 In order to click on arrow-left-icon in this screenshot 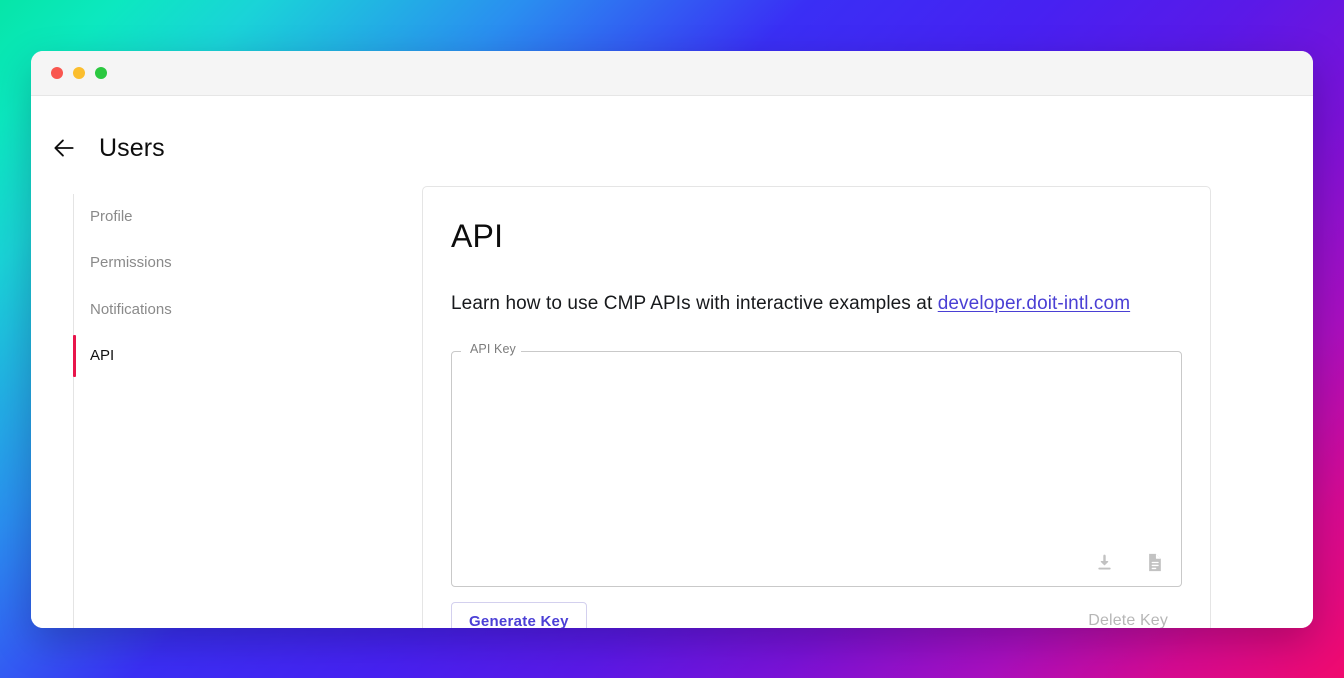, I will do `click(64, 148)`.